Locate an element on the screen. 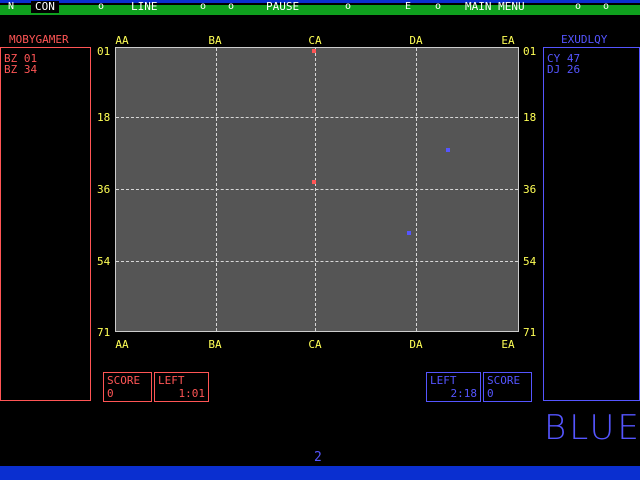  left-time-box: LEFT 1:01 is located at coordinates (181, 387).